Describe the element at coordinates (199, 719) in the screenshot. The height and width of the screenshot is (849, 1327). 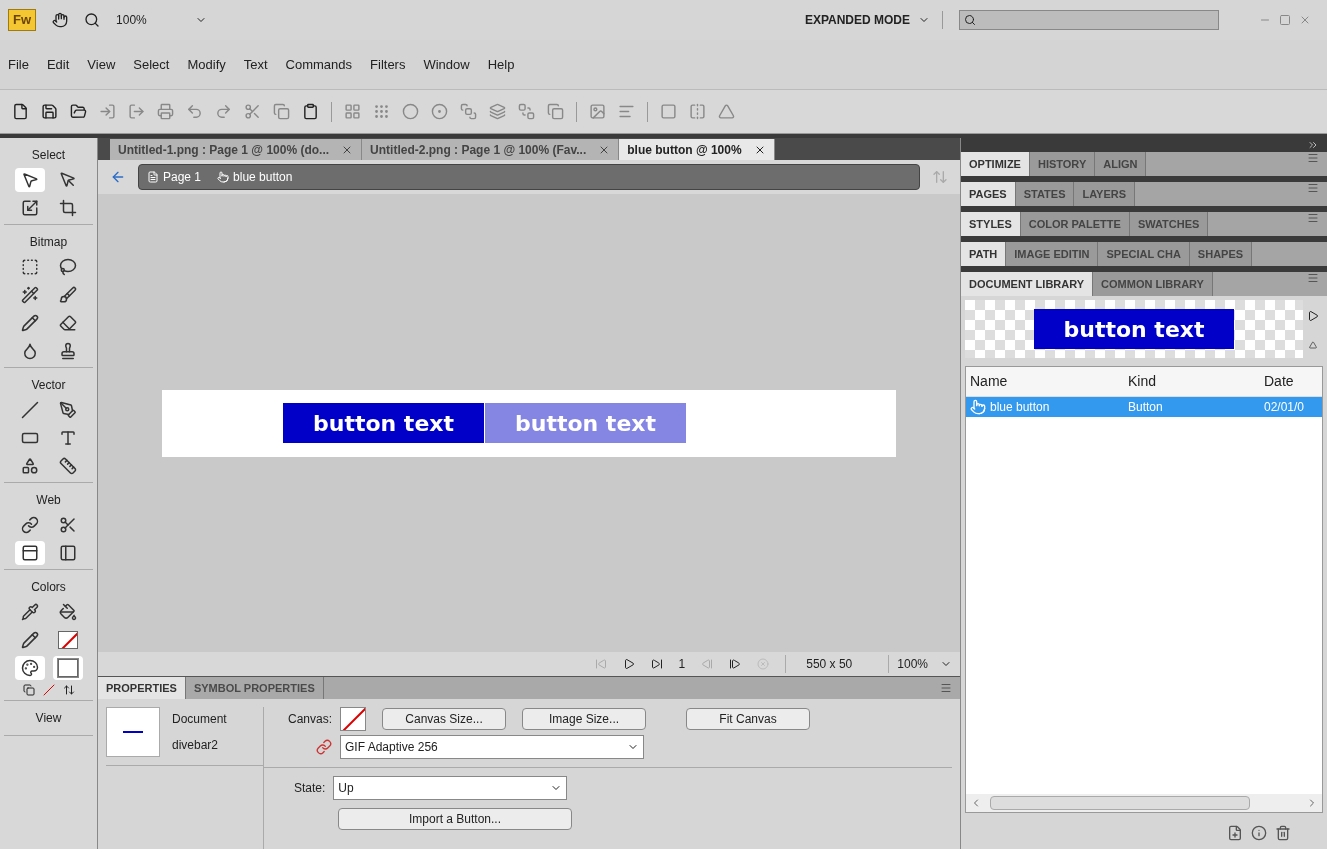
I see `document-type: Document` at that location.